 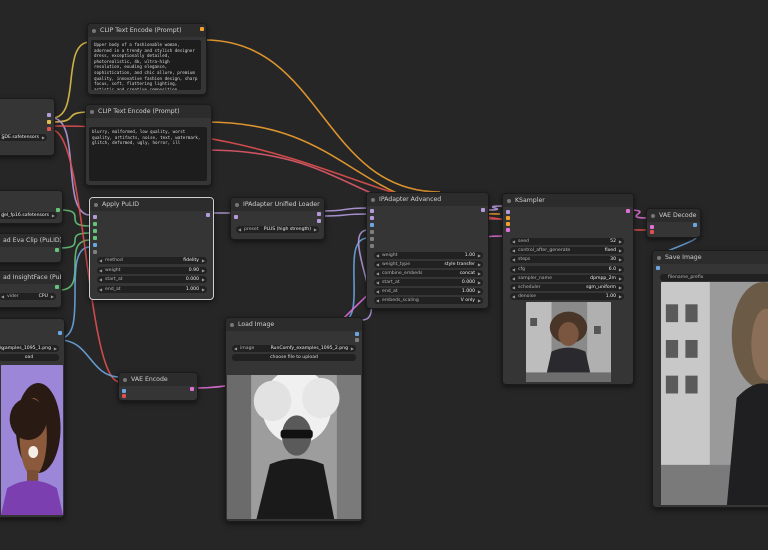 I want to click on load-face-image-node: ◀ examples_1095_1.png ▶oad, so click(x=32, y=418).